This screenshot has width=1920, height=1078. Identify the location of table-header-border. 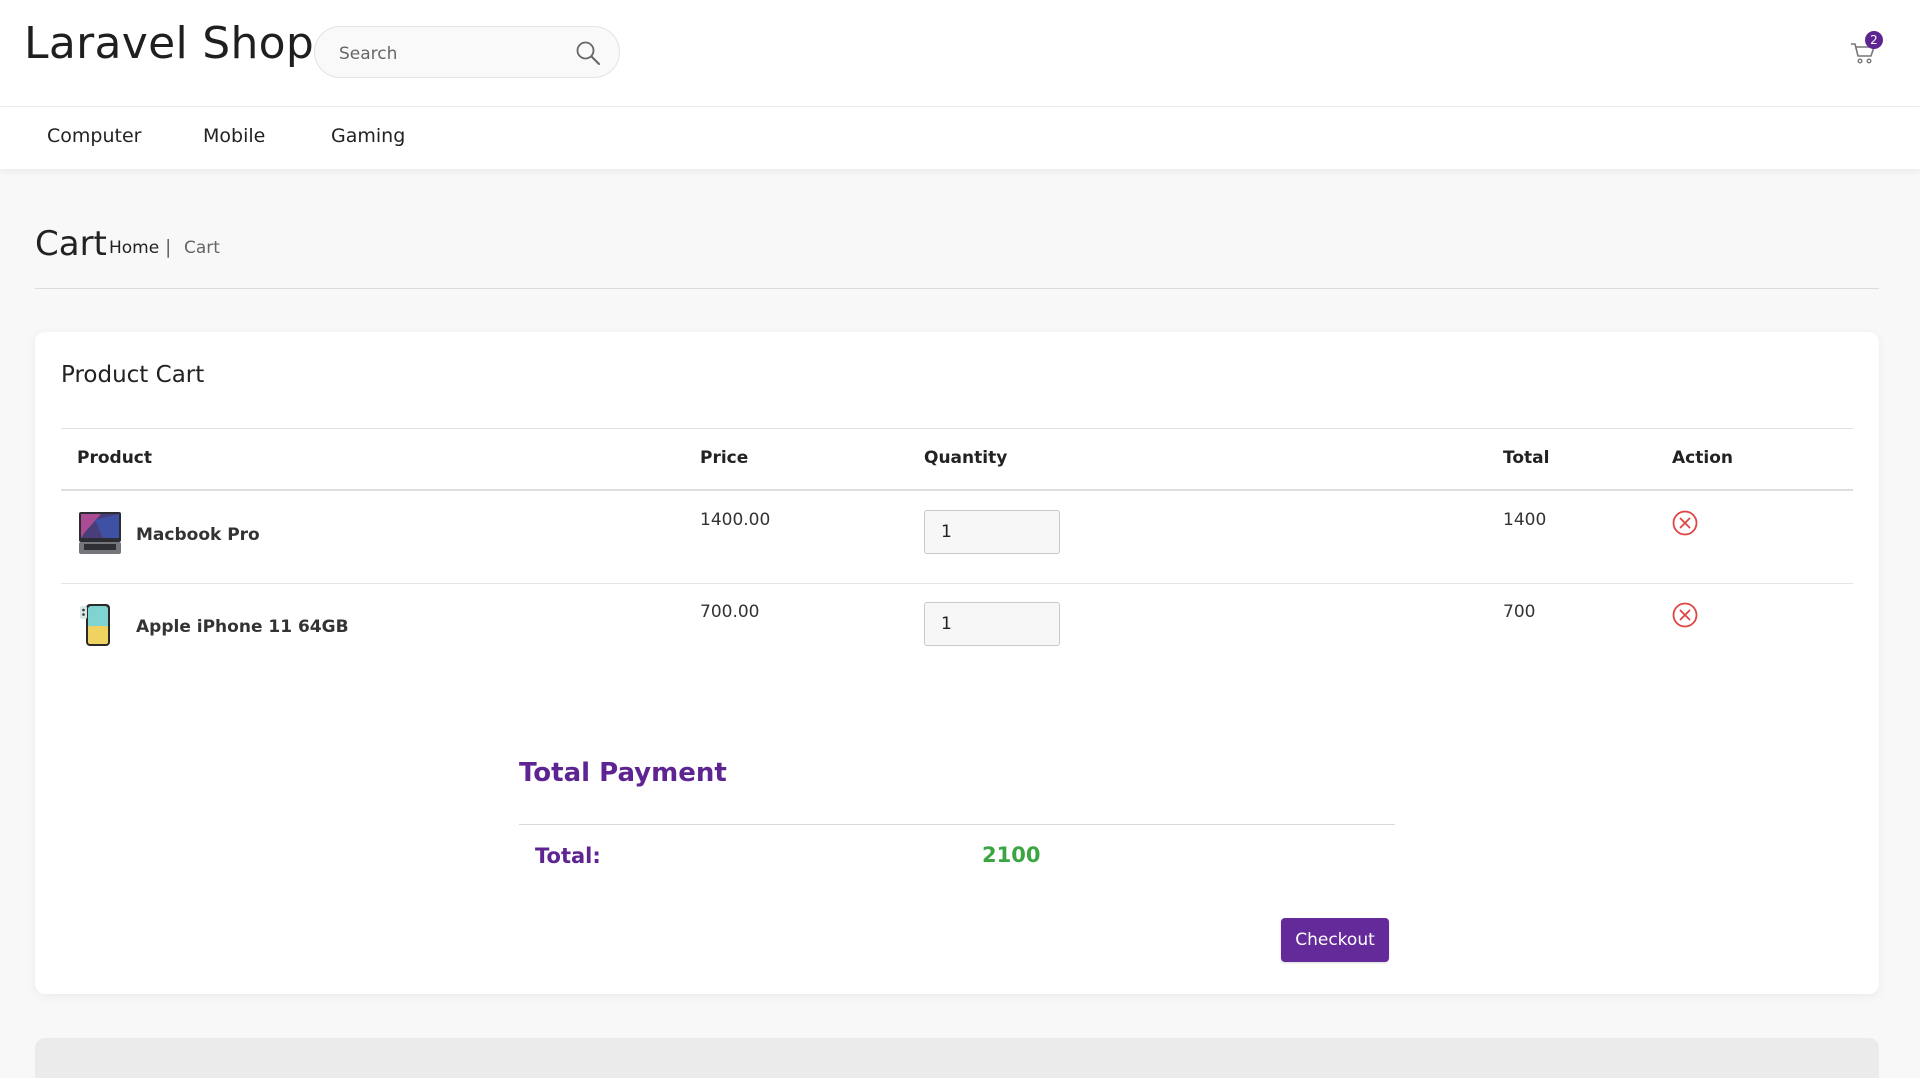
(957, 490).